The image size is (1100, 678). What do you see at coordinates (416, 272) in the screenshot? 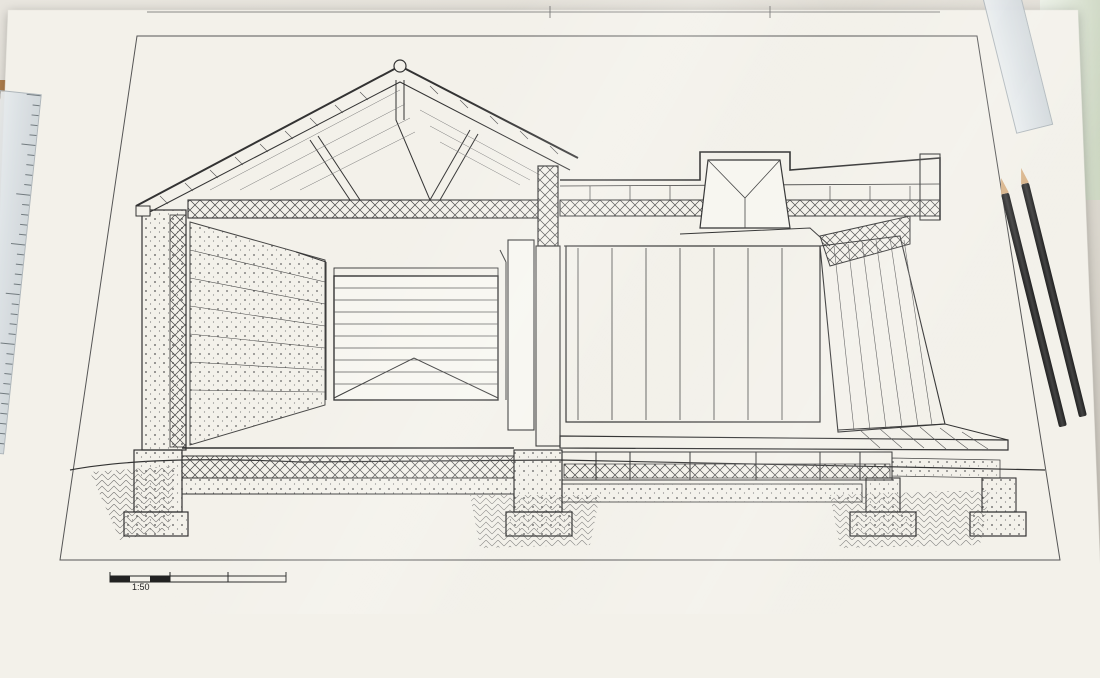
I see `door-header` at bounding box center [416, 272].